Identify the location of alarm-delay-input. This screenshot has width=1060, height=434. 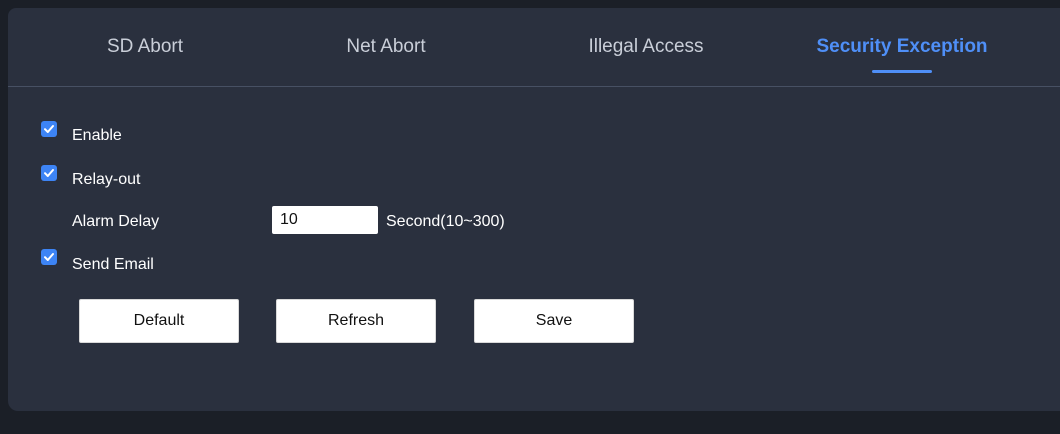
(325, 220).